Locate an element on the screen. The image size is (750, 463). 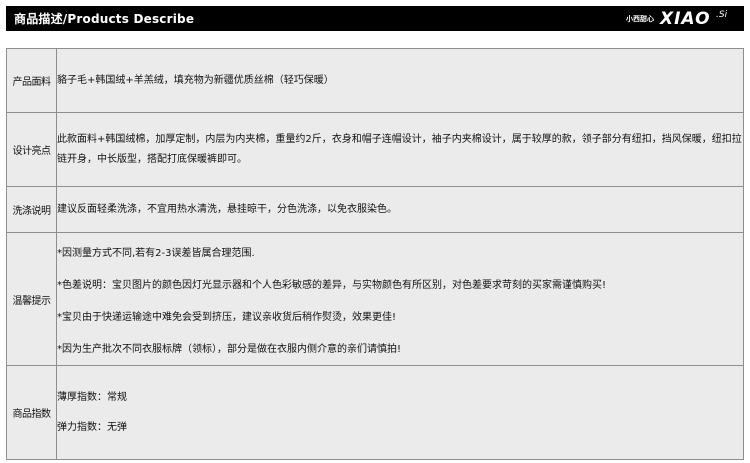
row-label: 设计亮点 is located at coordinates (31, 149).